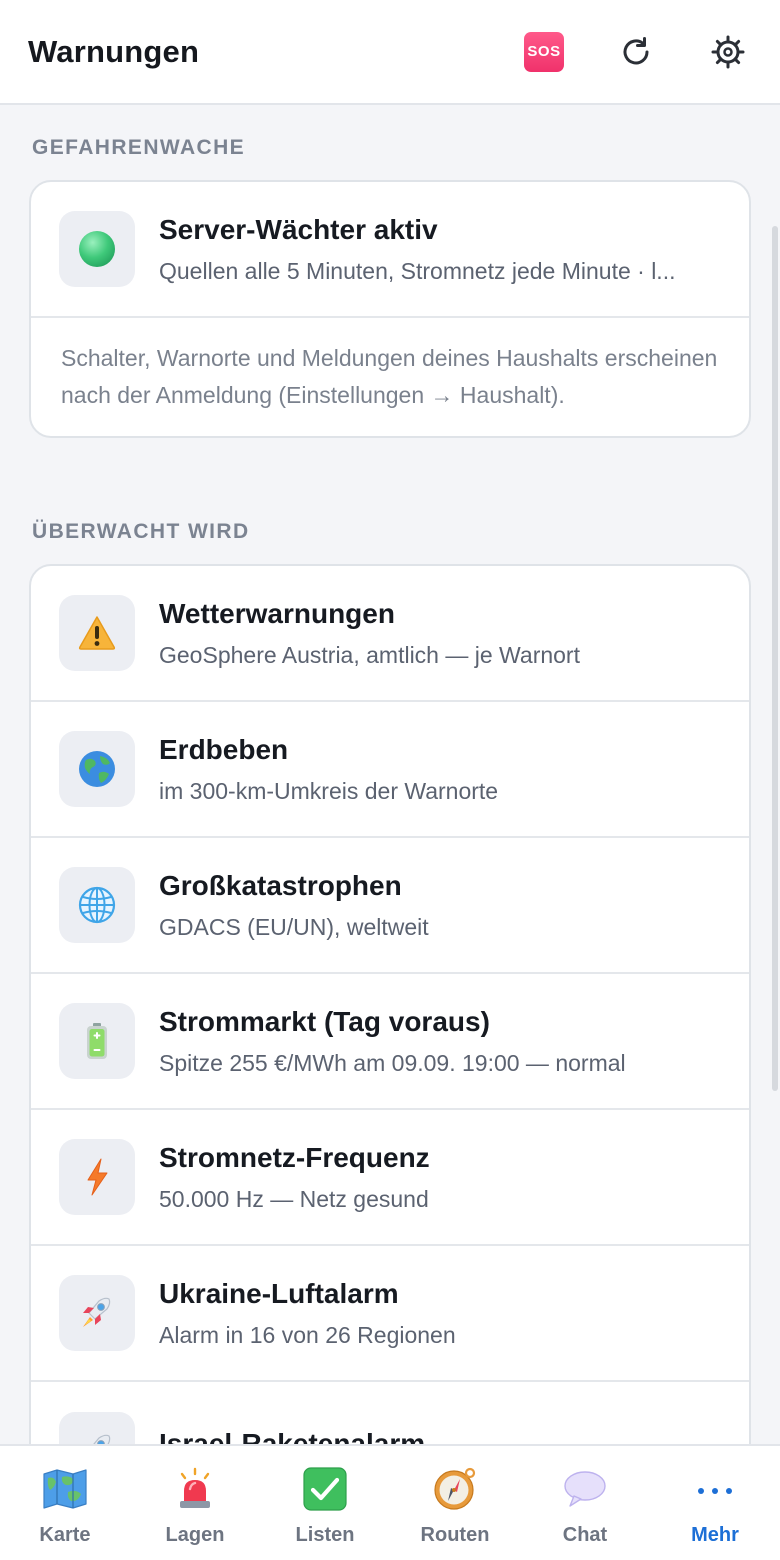  Describe the element at coordinates (114, 51) in the screenshot. I see `page-title: Warnungen` at that location.